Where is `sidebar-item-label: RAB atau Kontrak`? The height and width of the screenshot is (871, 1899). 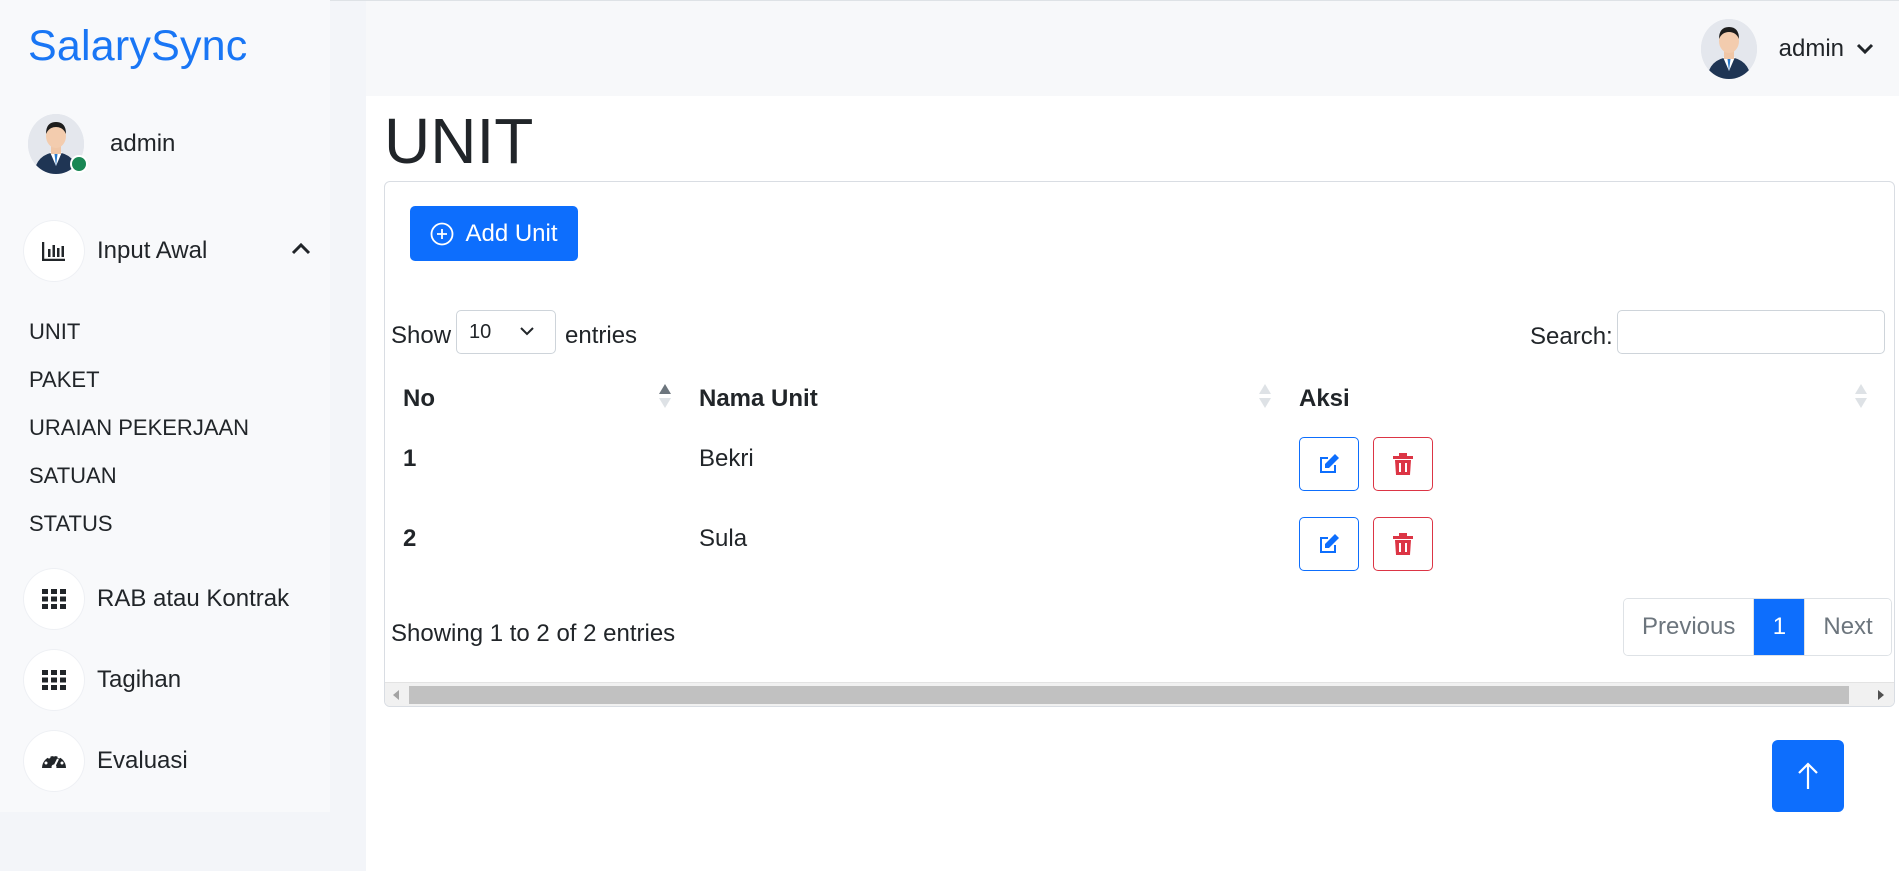 sidebar-item-label: RAB atau Kontrak is located at coordinates (193, 598).